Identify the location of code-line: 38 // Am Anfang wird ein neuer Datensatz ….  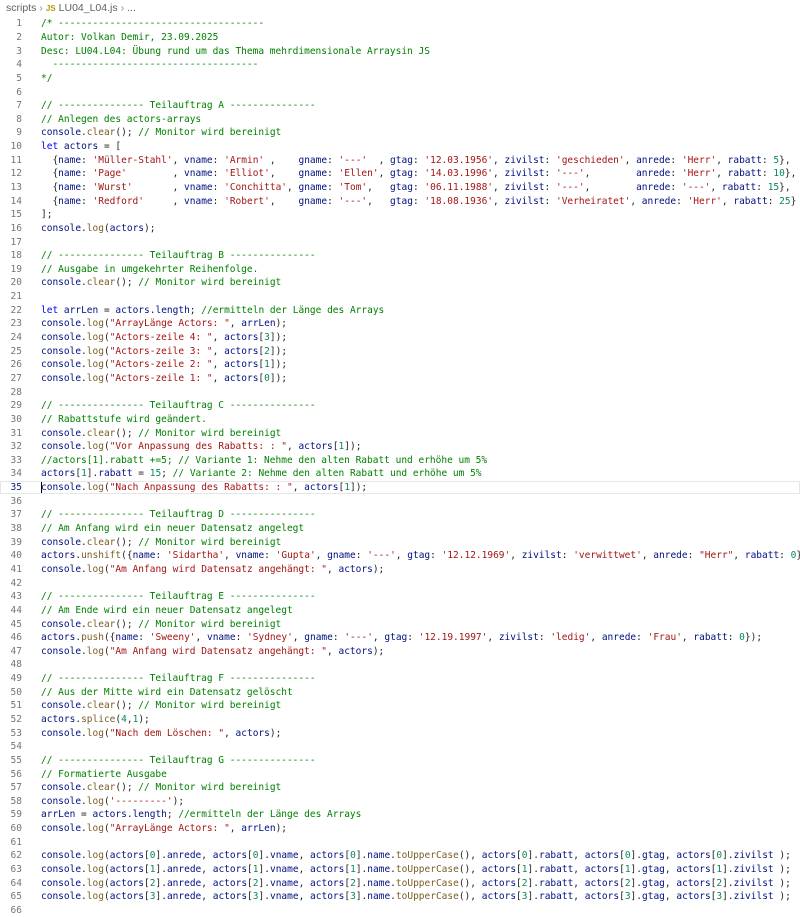
(400, 529).